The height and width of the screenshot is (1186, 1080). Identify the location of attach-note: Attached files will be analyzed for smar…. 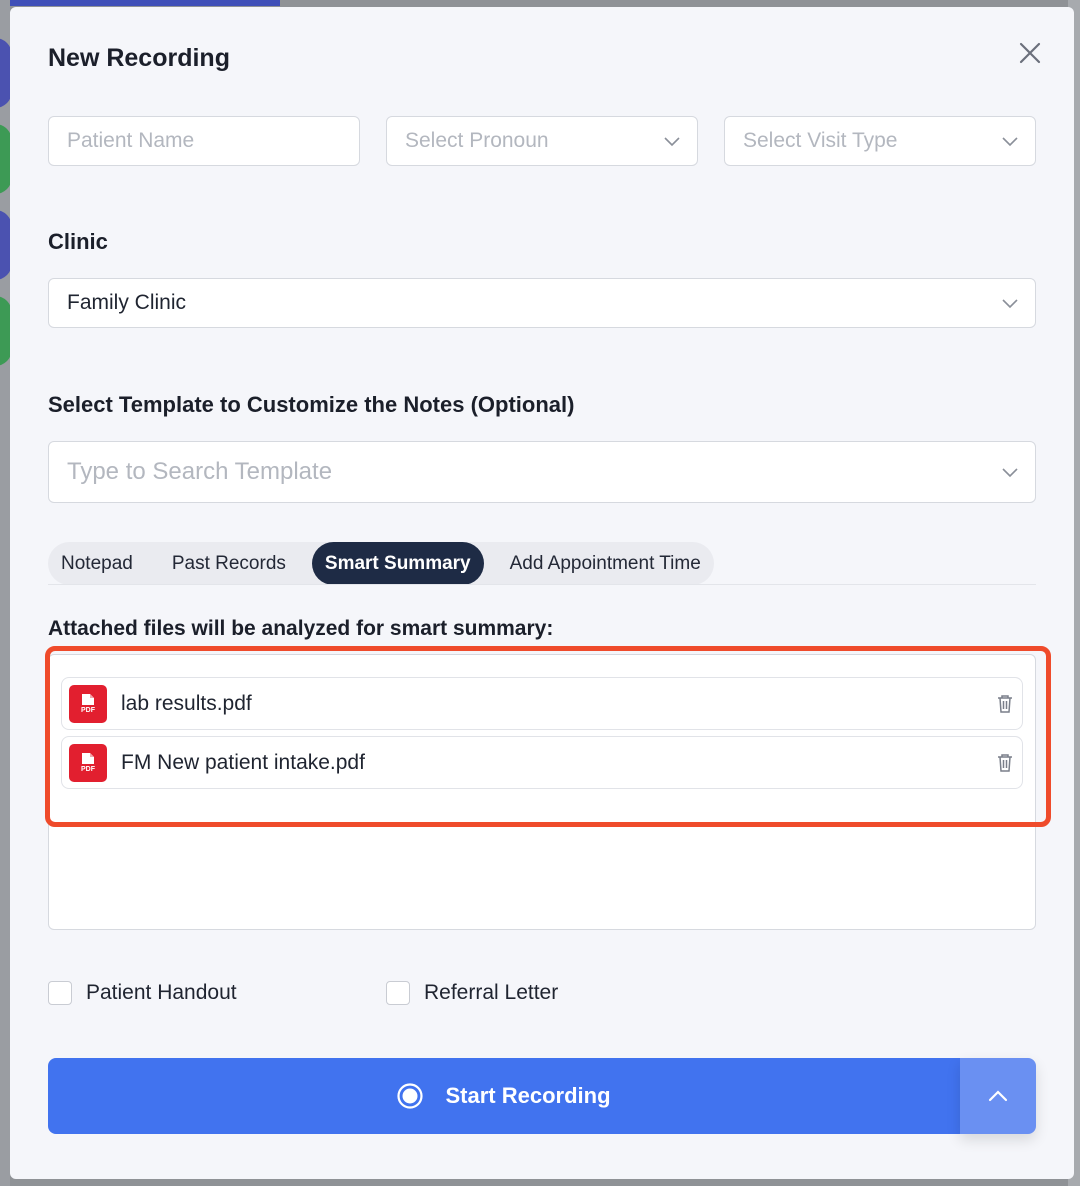
(301, 628).